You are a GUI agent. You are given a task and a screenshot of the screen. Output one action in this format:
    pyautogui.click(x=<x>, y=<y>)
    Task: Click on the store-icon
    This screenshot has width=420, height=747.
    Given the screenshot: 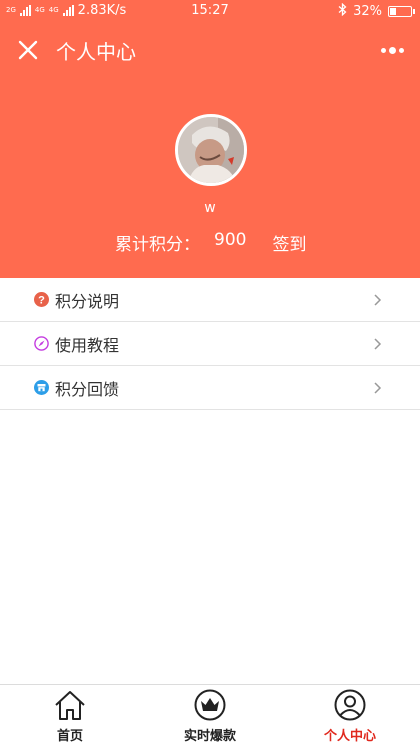 What is the action you would take?
    pyautogui.click(x=41, y=387)
    